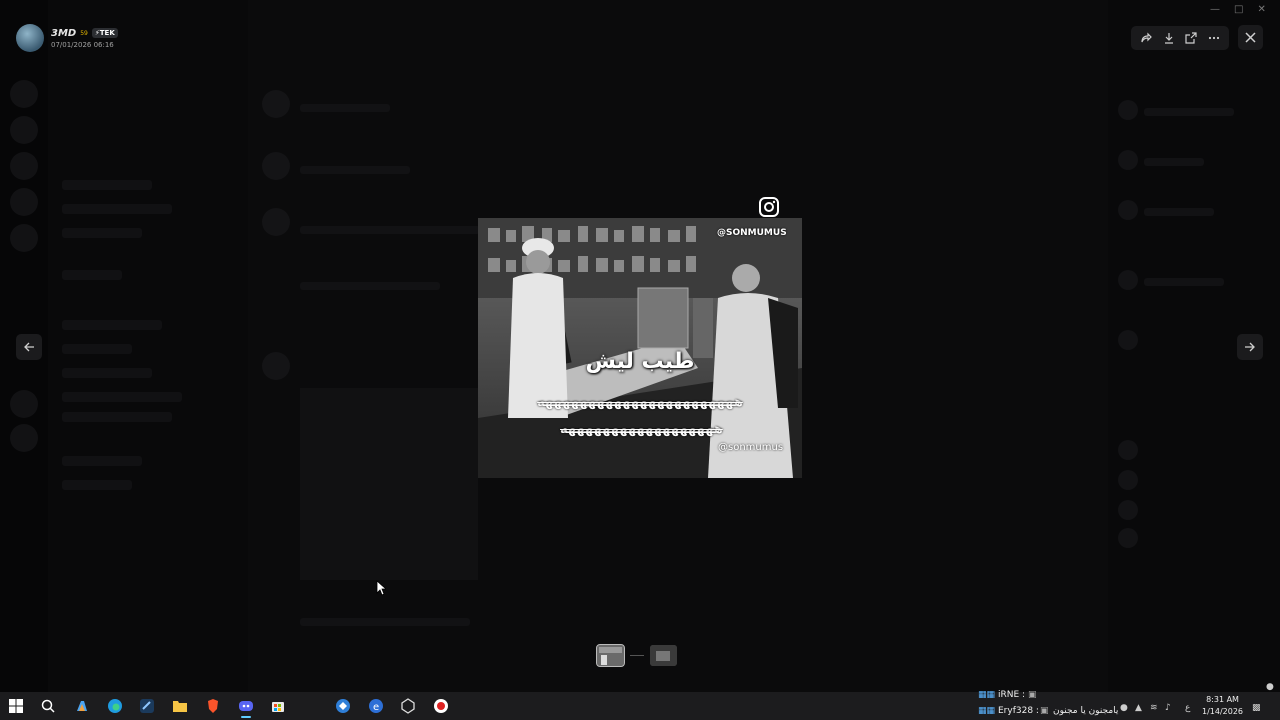 The image size is (1280, 720). What do you see at coordinates (246, 706) in the screenshot?
I see `discord-icon` at bounding box center [246, 706].